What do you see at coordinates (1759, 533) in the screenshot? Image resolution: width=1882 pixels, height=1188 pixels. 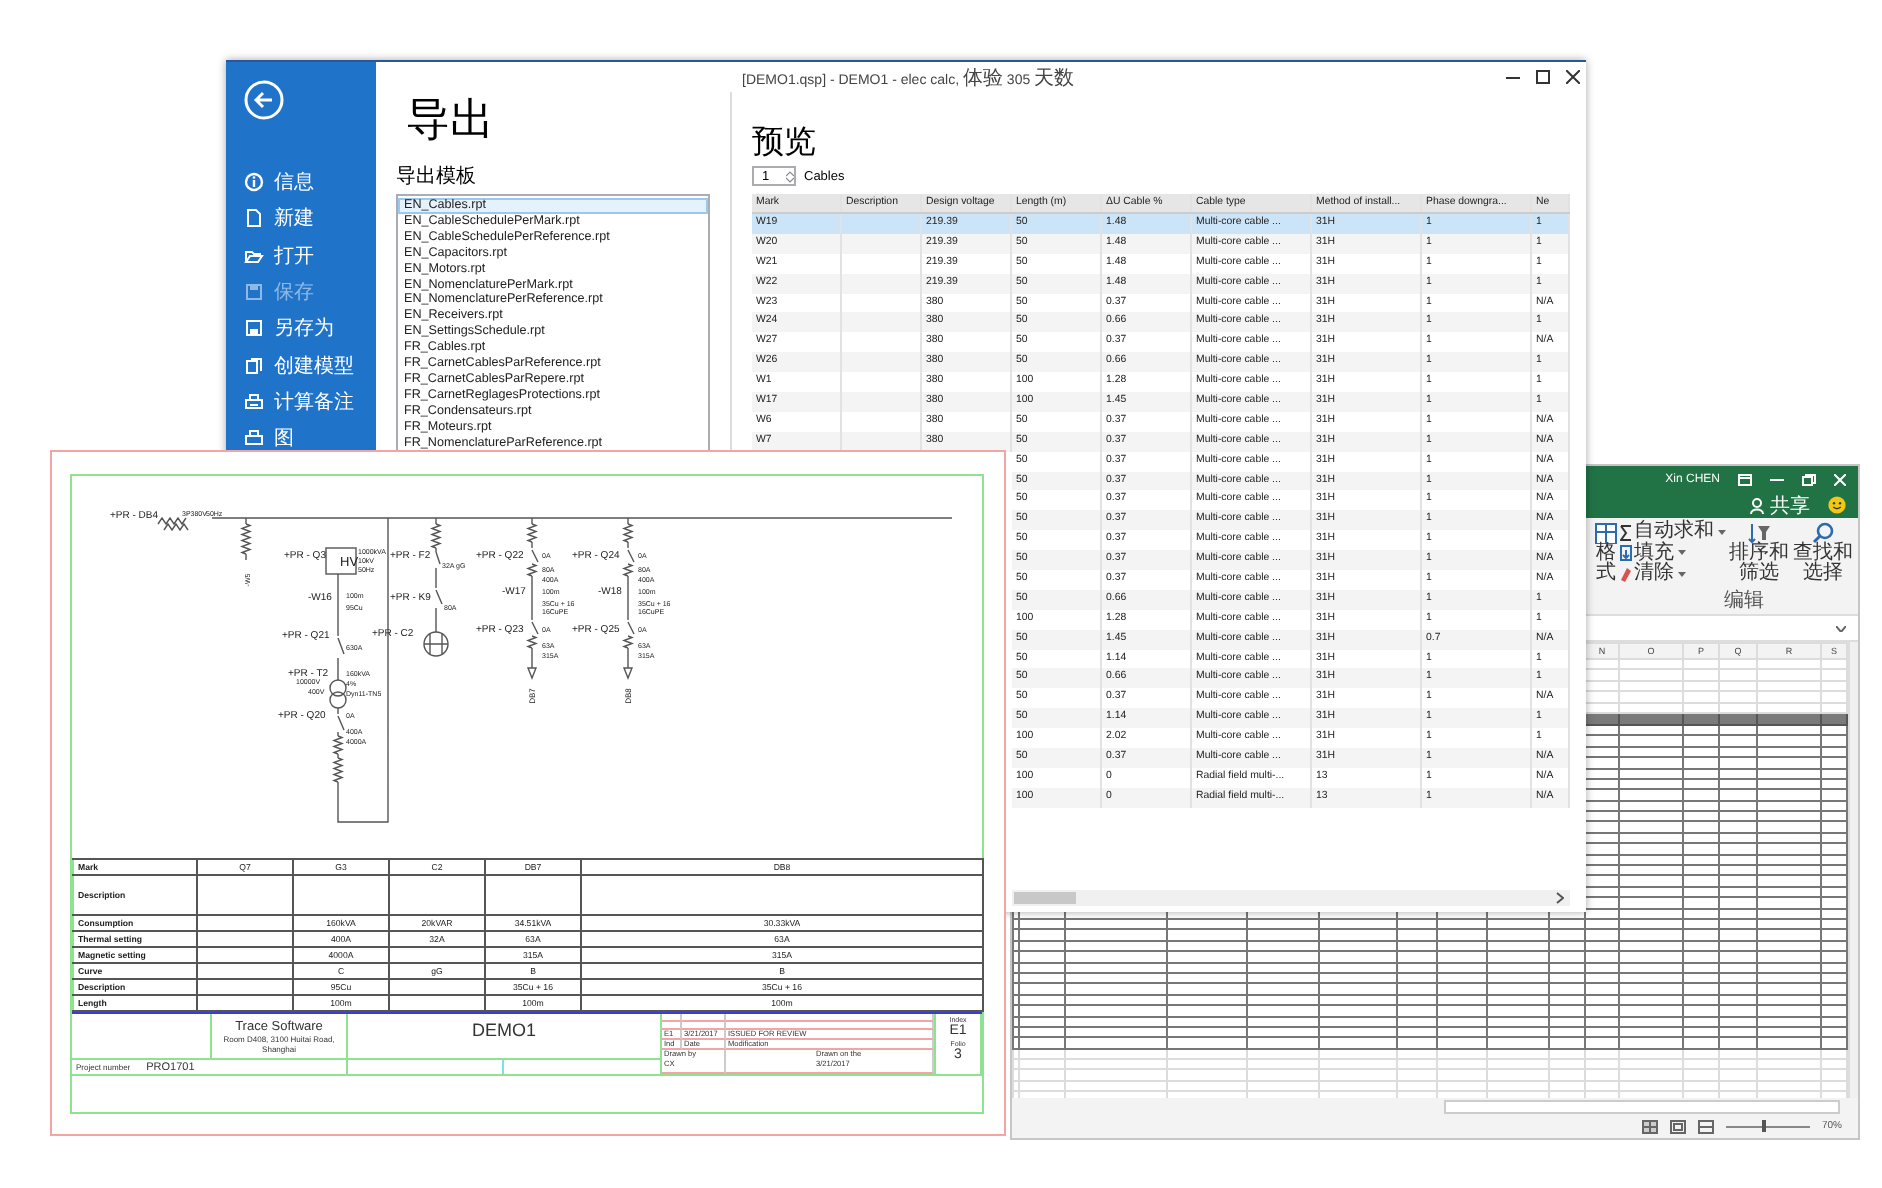 I see `sort-filter-icon` at bounding box center [1759, 533].